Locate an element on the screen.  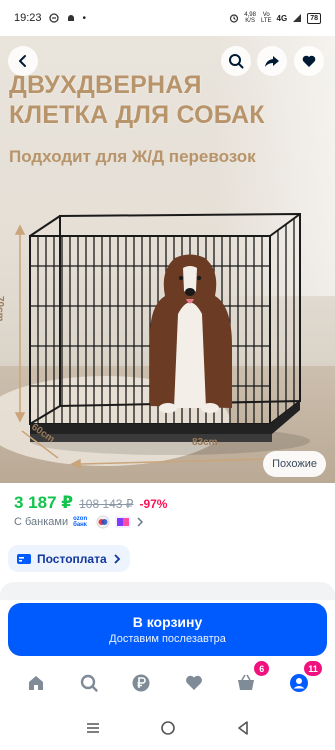
postpay-badge: Постоплата is located at coordinates (69, 558).